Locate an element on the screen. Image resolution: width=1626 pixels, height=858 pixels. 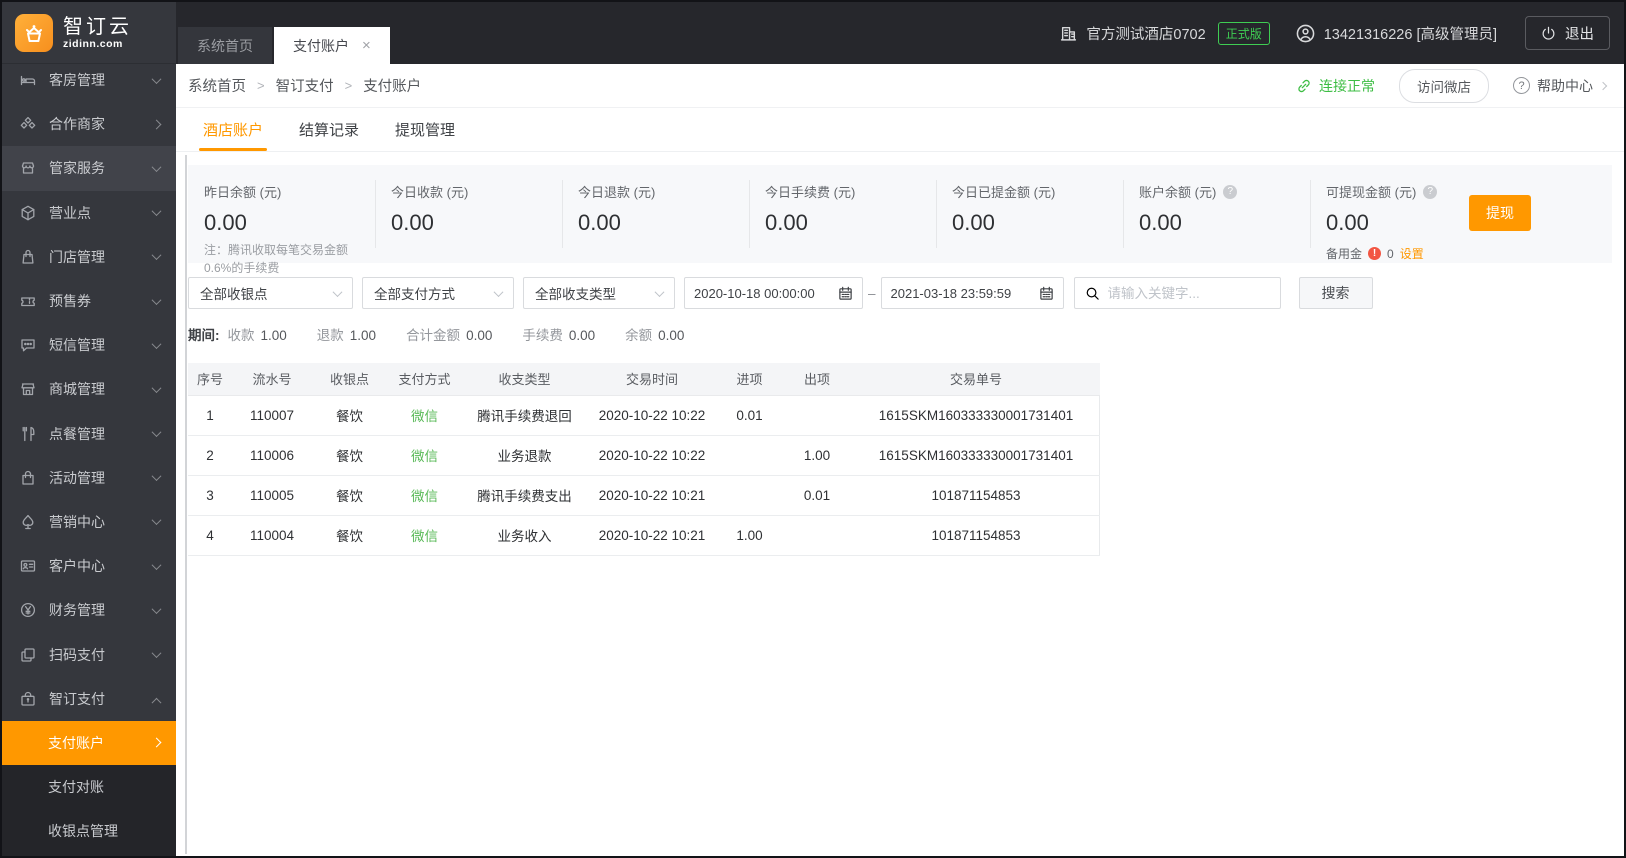
date-to-value: 2021-03-18 23:59:59 is located at coordinates (951, 293).